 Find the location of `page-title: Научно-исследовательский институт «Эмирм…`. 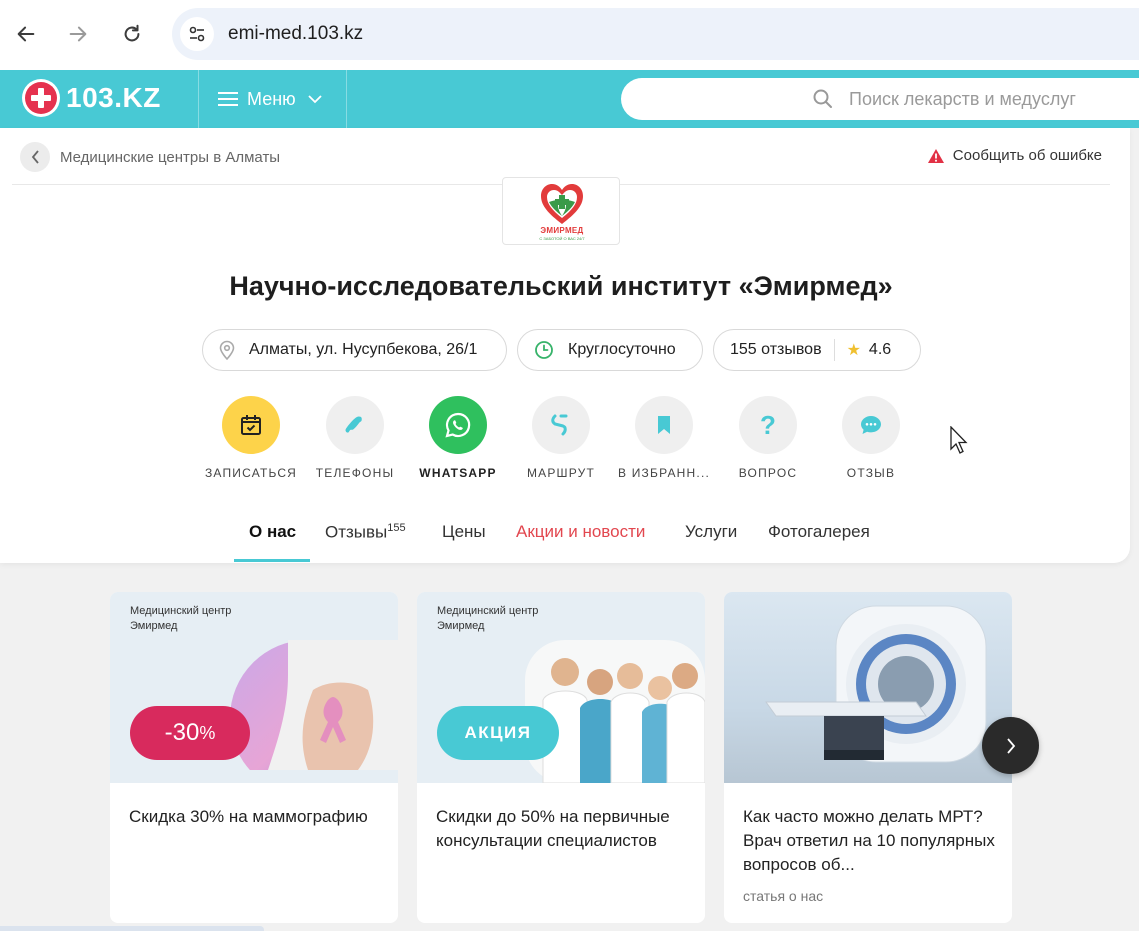

page-title: Научно-исследовательский институт «Эмирм… is located at coordinates (561, 286).